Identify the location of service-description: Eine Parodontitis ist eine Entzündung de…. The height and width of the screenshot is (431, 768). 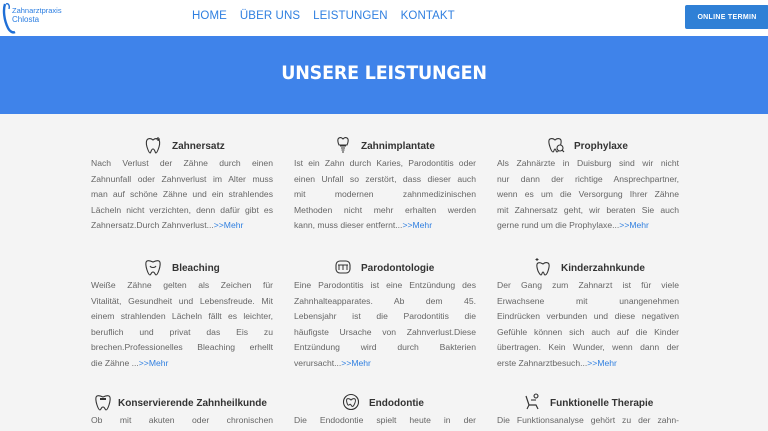
(385, 325).